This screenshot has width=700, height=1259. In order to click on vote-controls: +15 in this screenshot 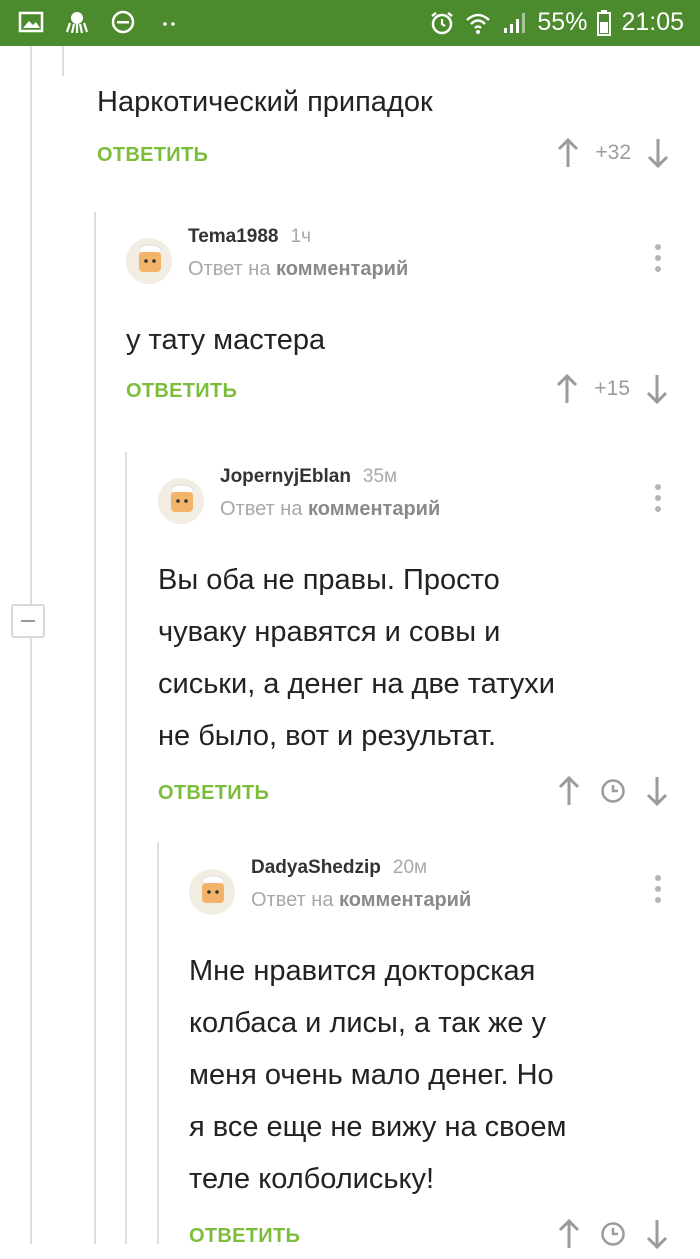, I will do `click(612, 389)`.